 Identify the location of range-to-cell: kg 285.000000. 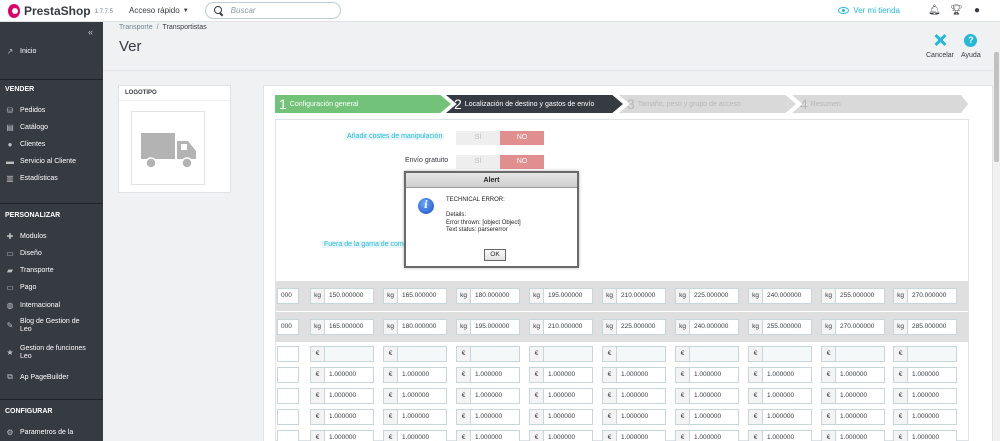
(925, 327).